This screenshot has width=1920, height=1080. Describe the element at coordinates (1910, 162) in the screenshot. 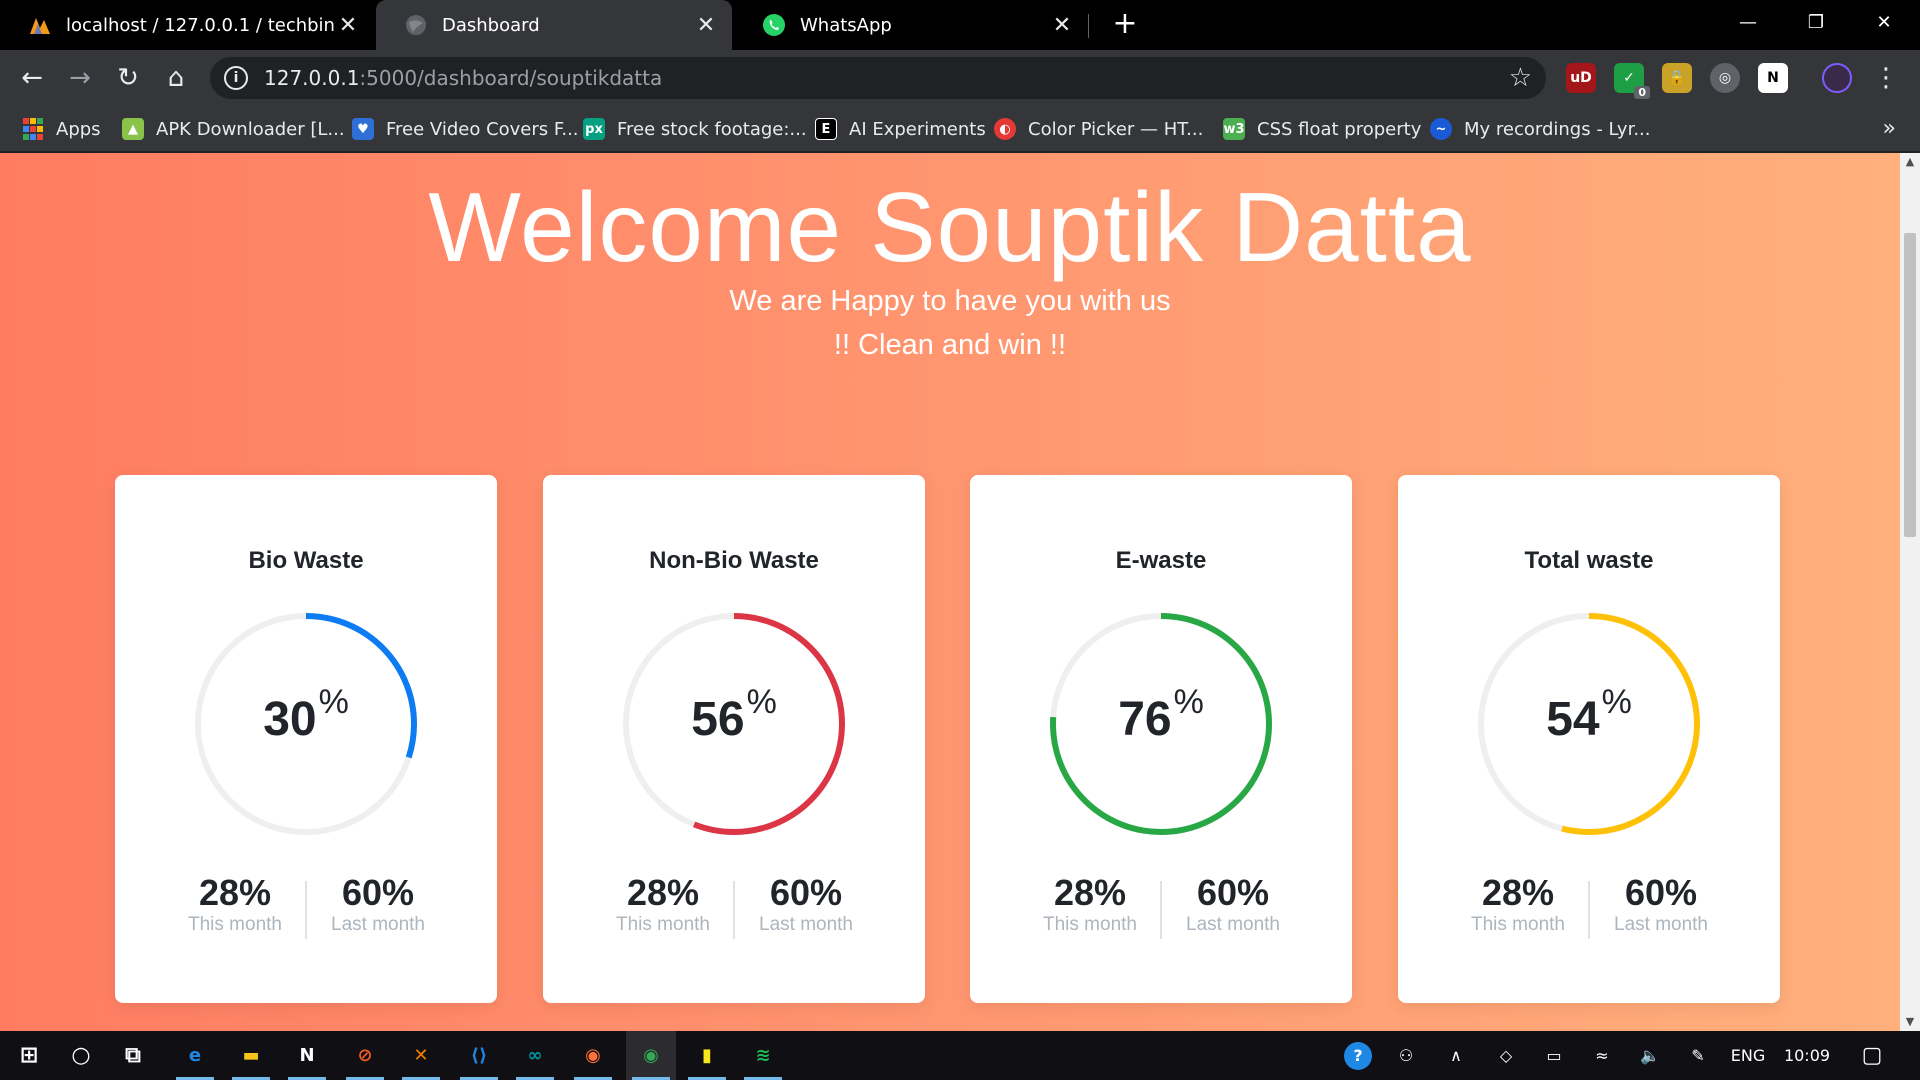

I see `scroll-up-arrow-icon: ▲` at that location.